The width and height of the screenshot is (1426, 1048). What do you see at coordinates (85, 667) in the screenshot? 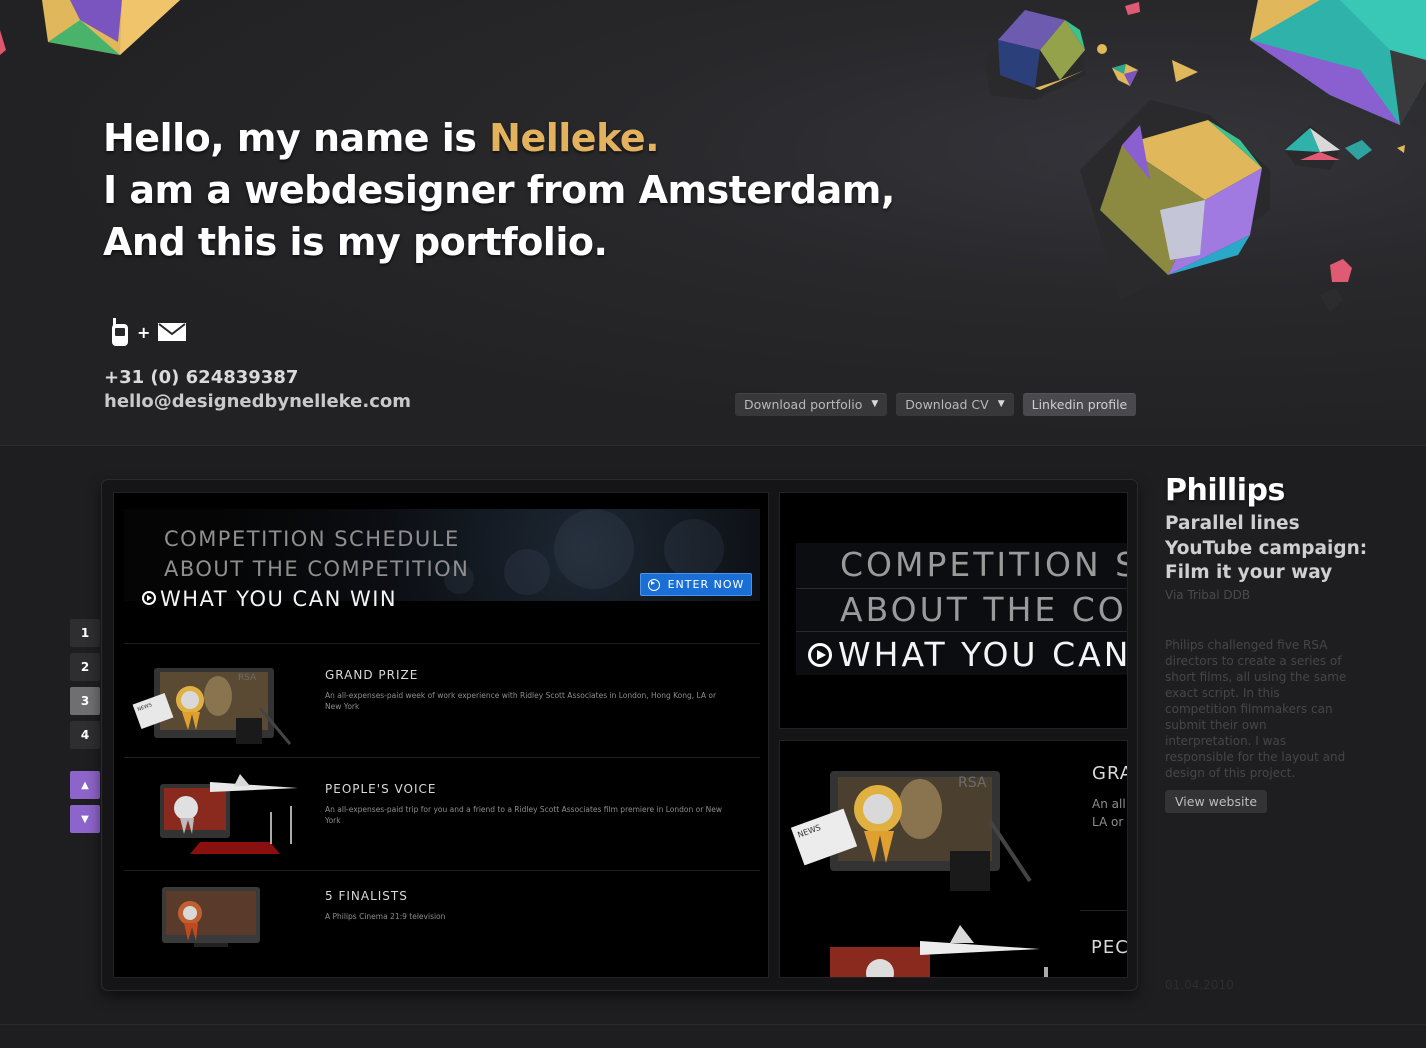
I see `page-2-button: 2` at bounding box center [85, 667].